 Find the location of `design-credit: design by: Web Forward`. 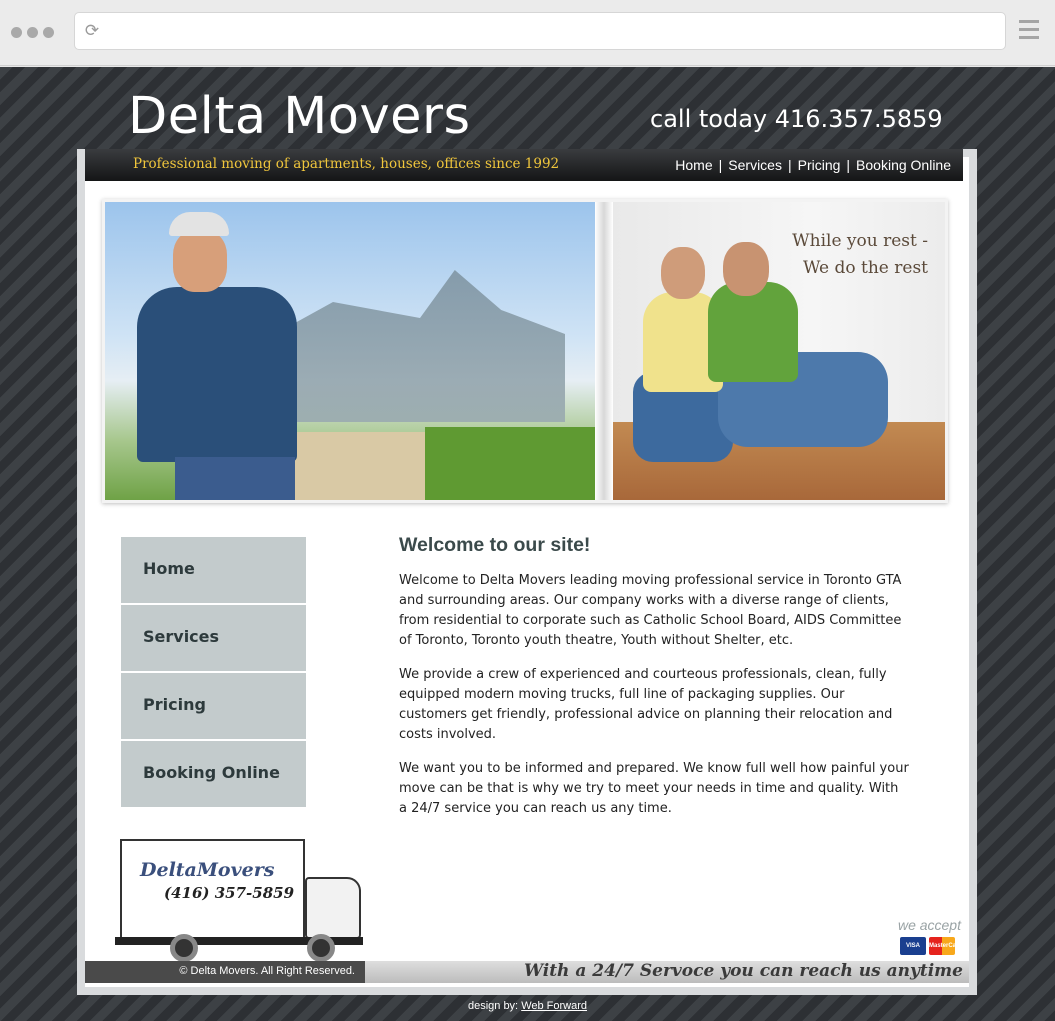

design-credit: design by: Web Forward is located at coordinates (527, 1006).